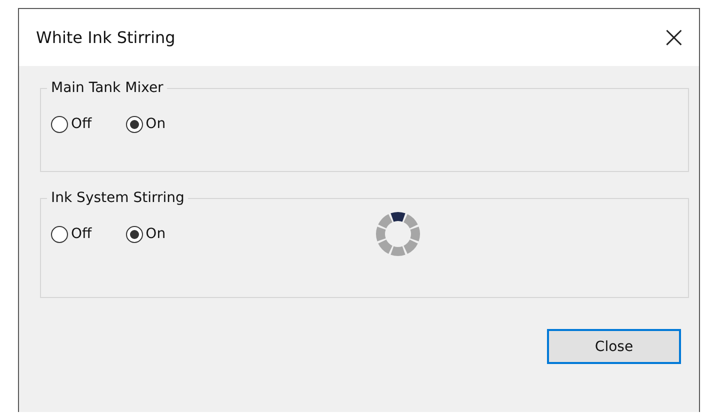  I want to click on group-title: Ink System Stirring, so click(118, 198).